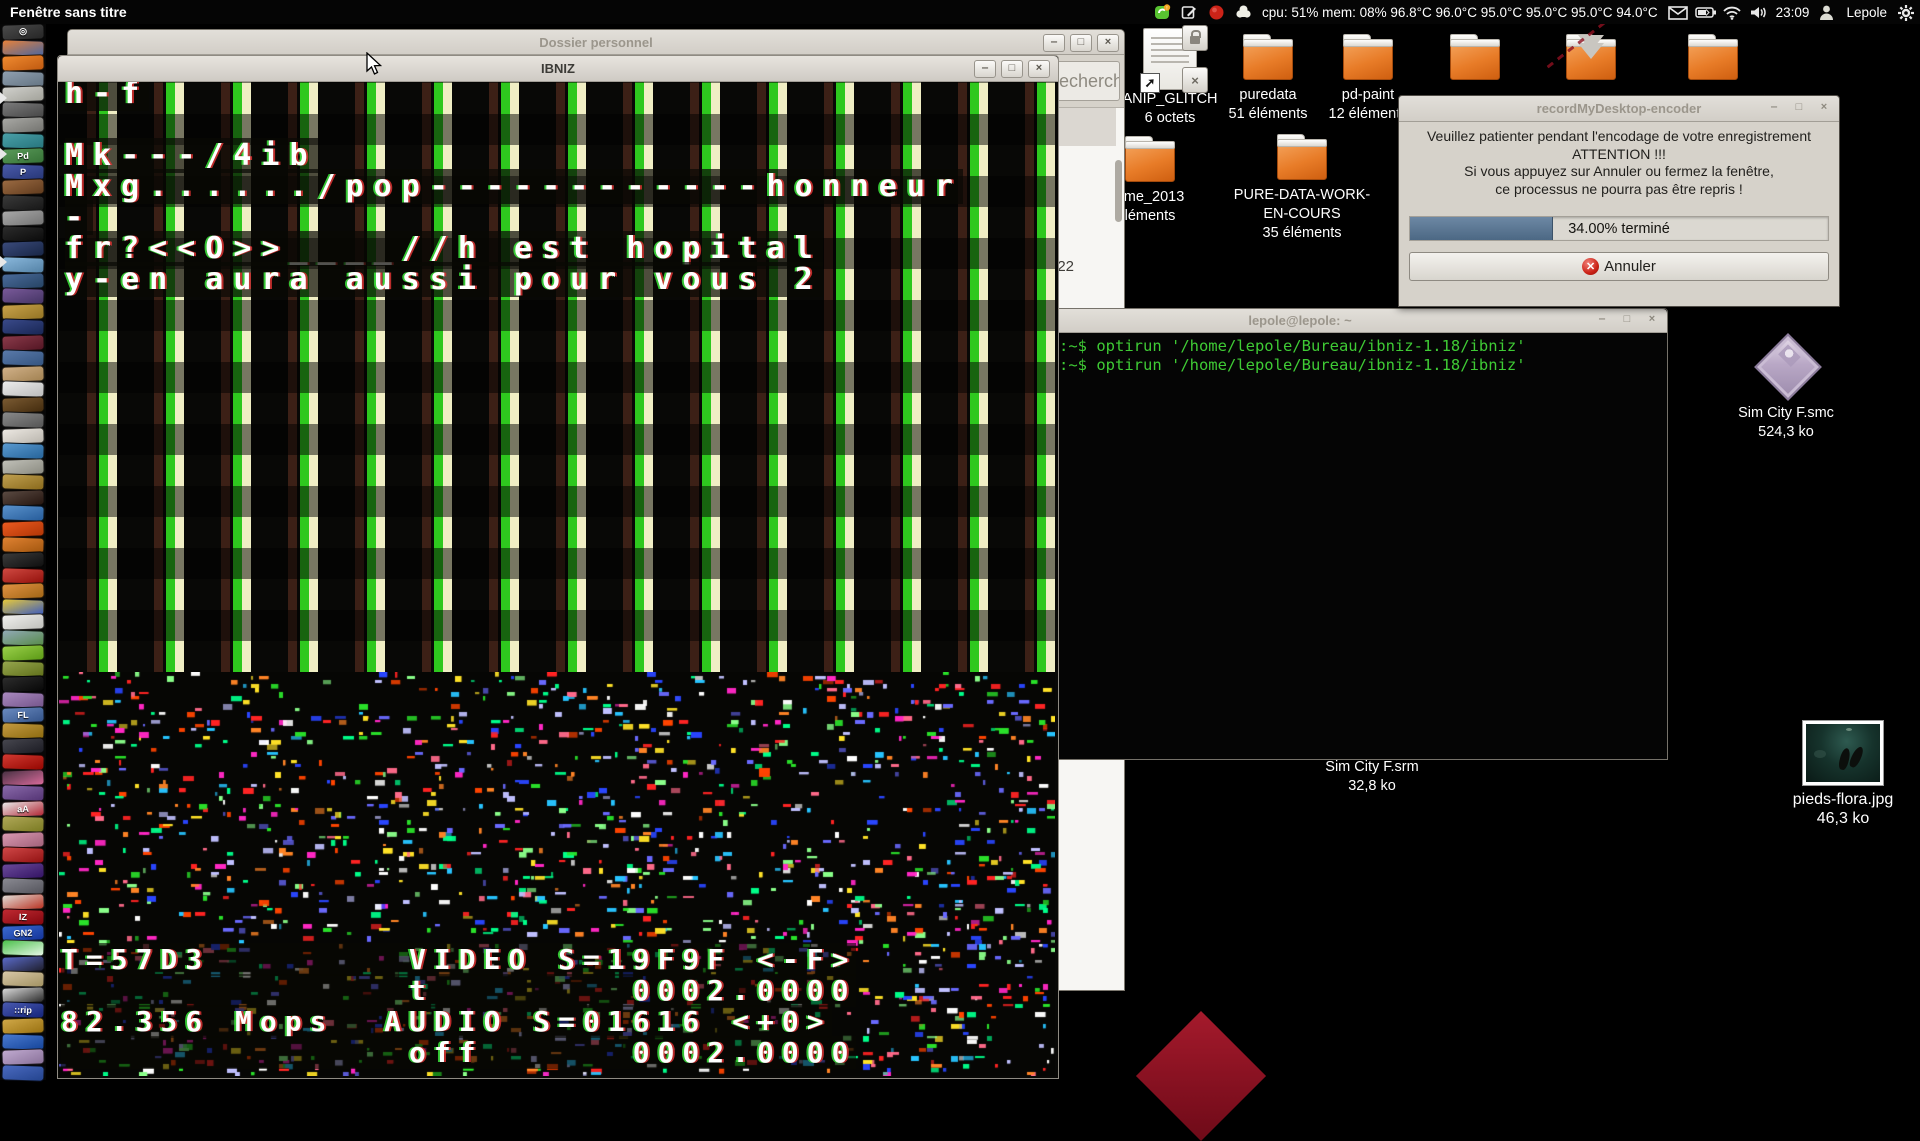  I want to click on folder-icon, so click(1368, 57).